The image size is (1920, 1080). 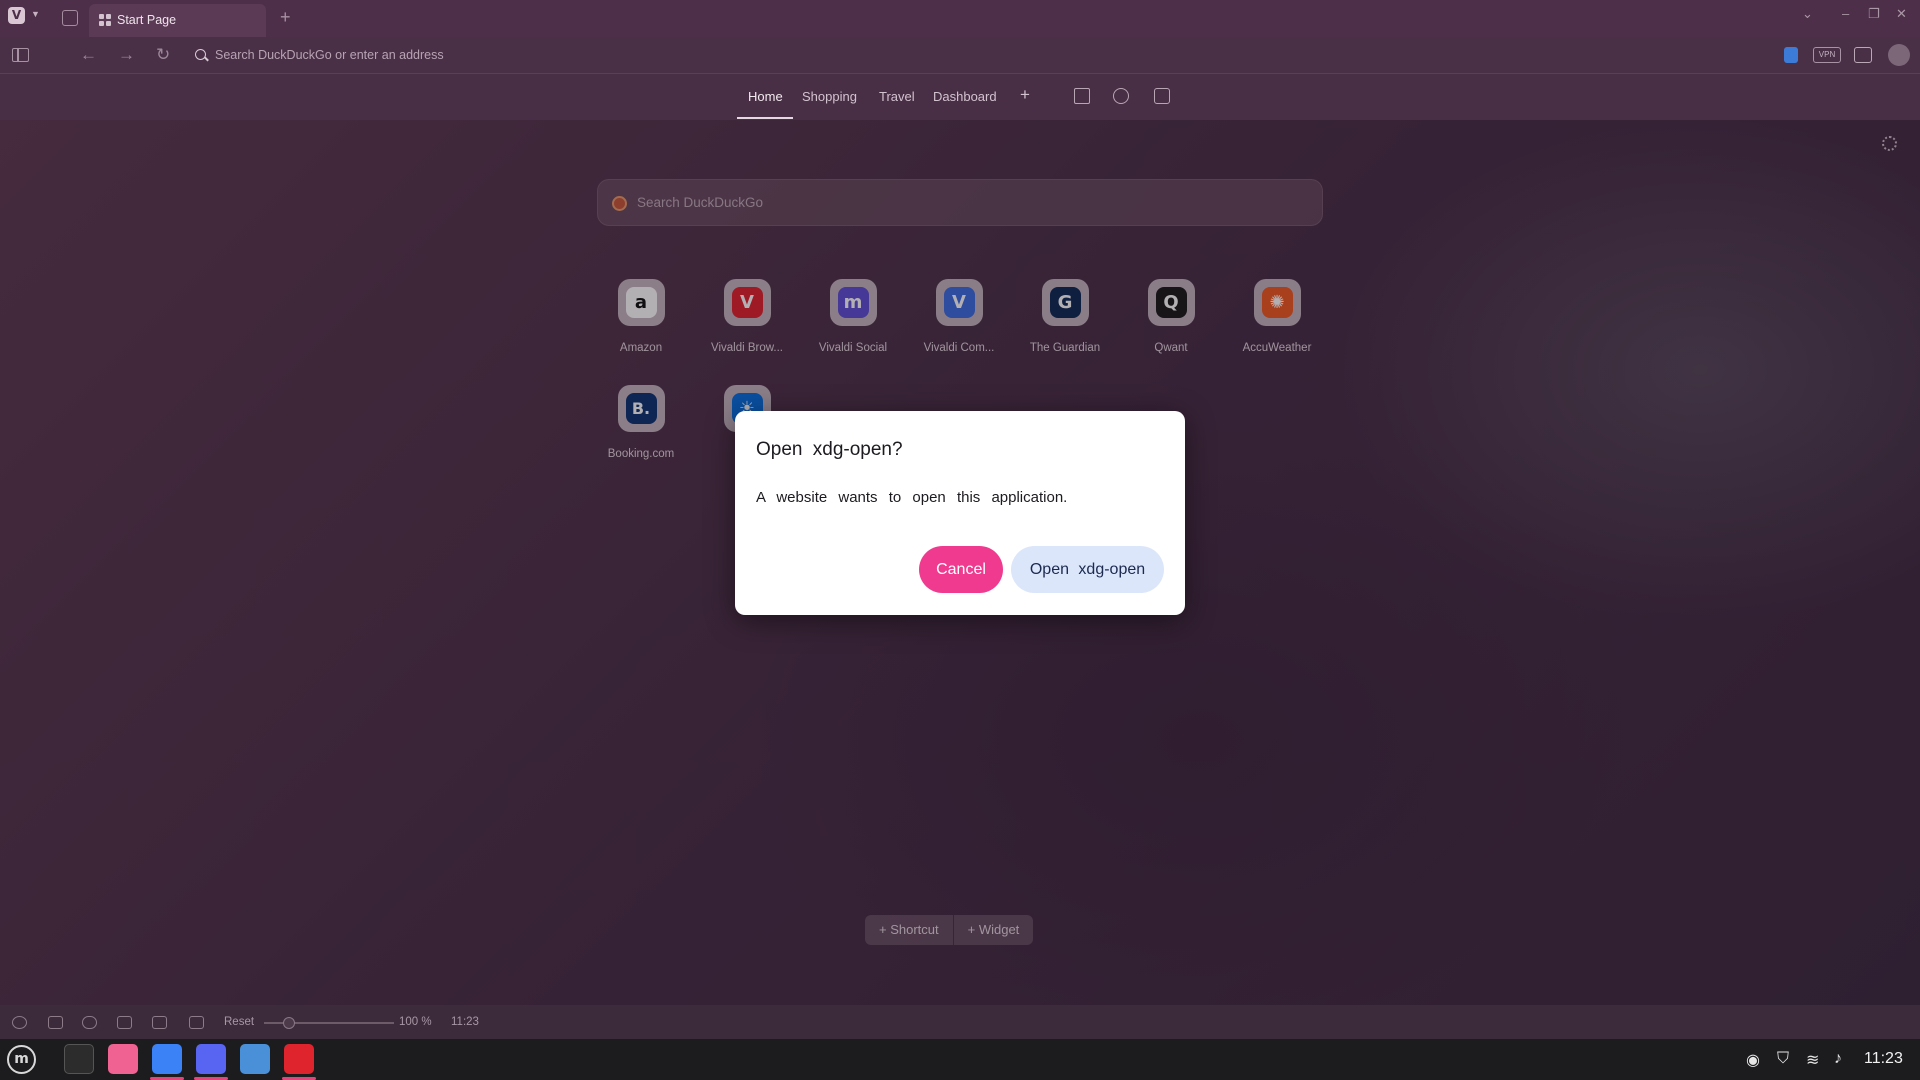 I want to click on status-bar: Reset 100 % 11:23, so click(x=960, y=1022).